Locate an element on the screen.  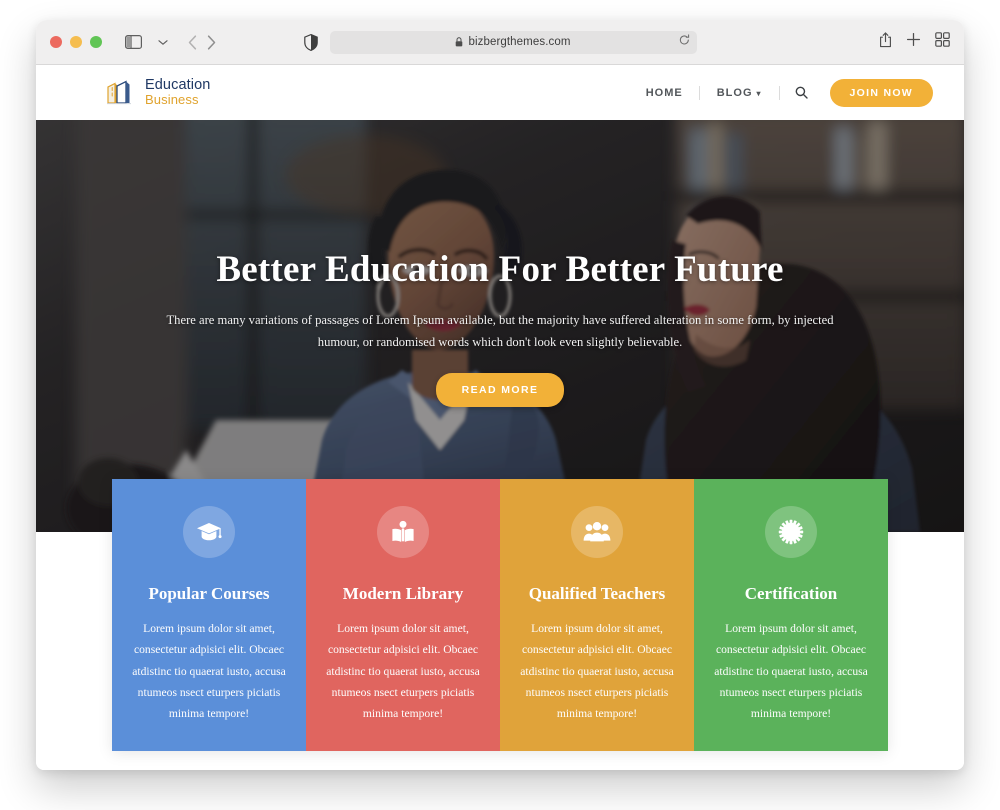
search-icon is located at coordinates (801, 92).